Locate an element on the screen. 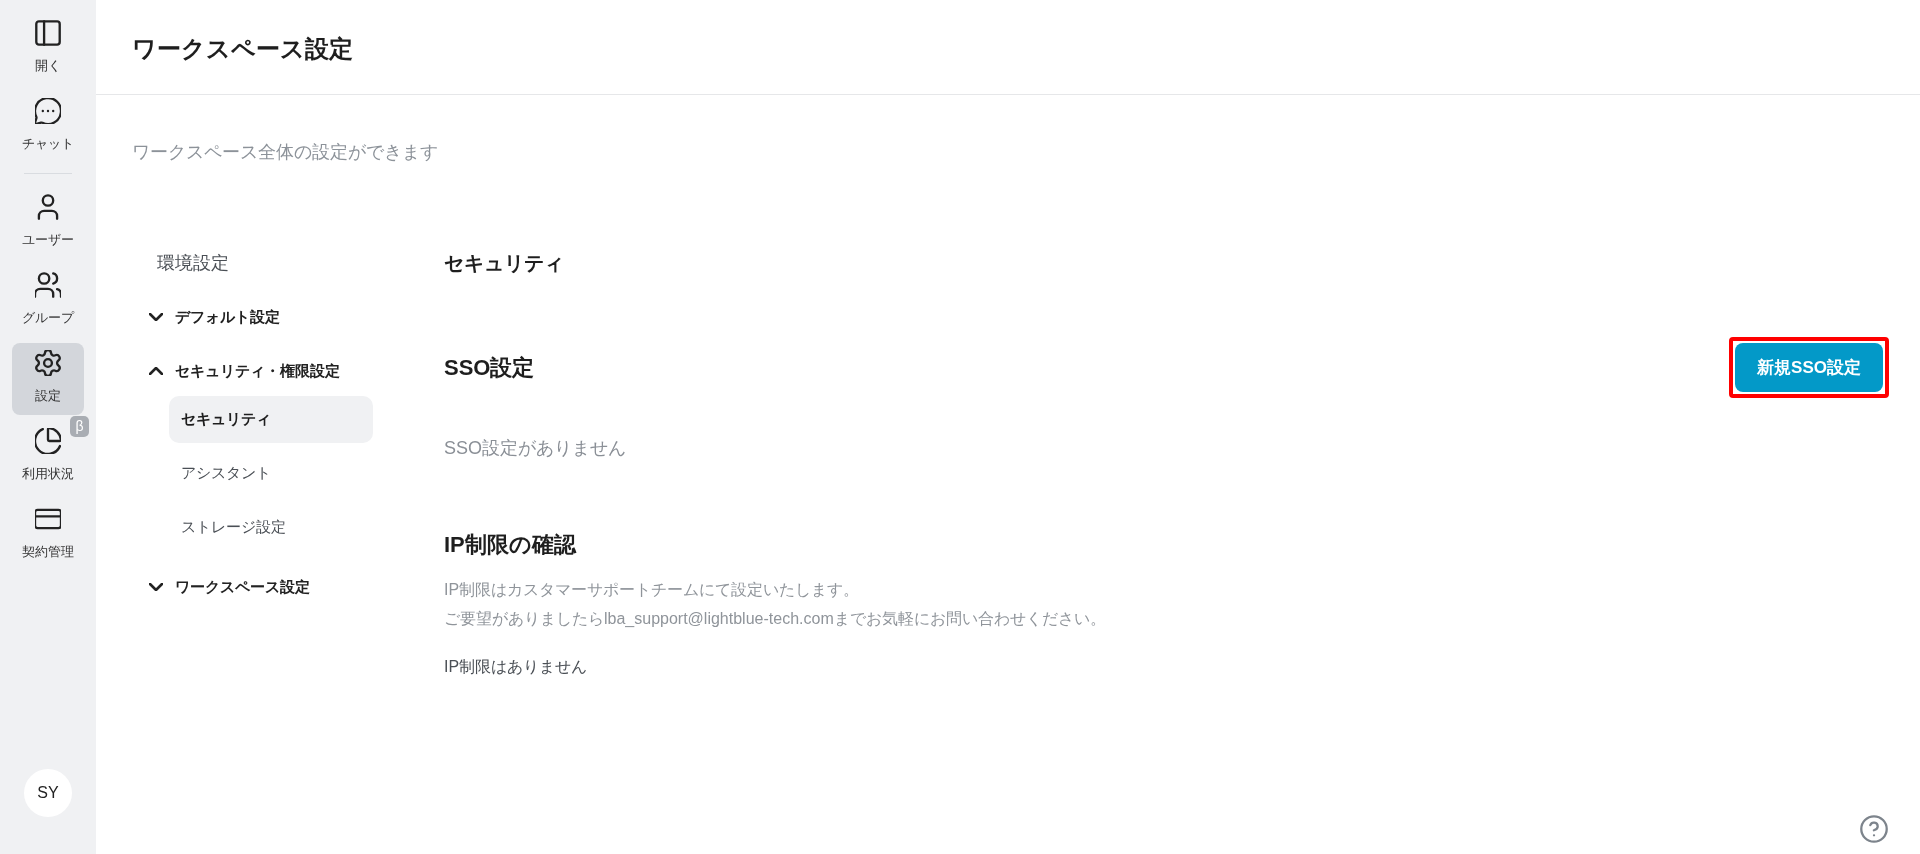 The height and width of the screenshot is (854, 1920). user-avatar: SY is located at coordinates (48, 793).